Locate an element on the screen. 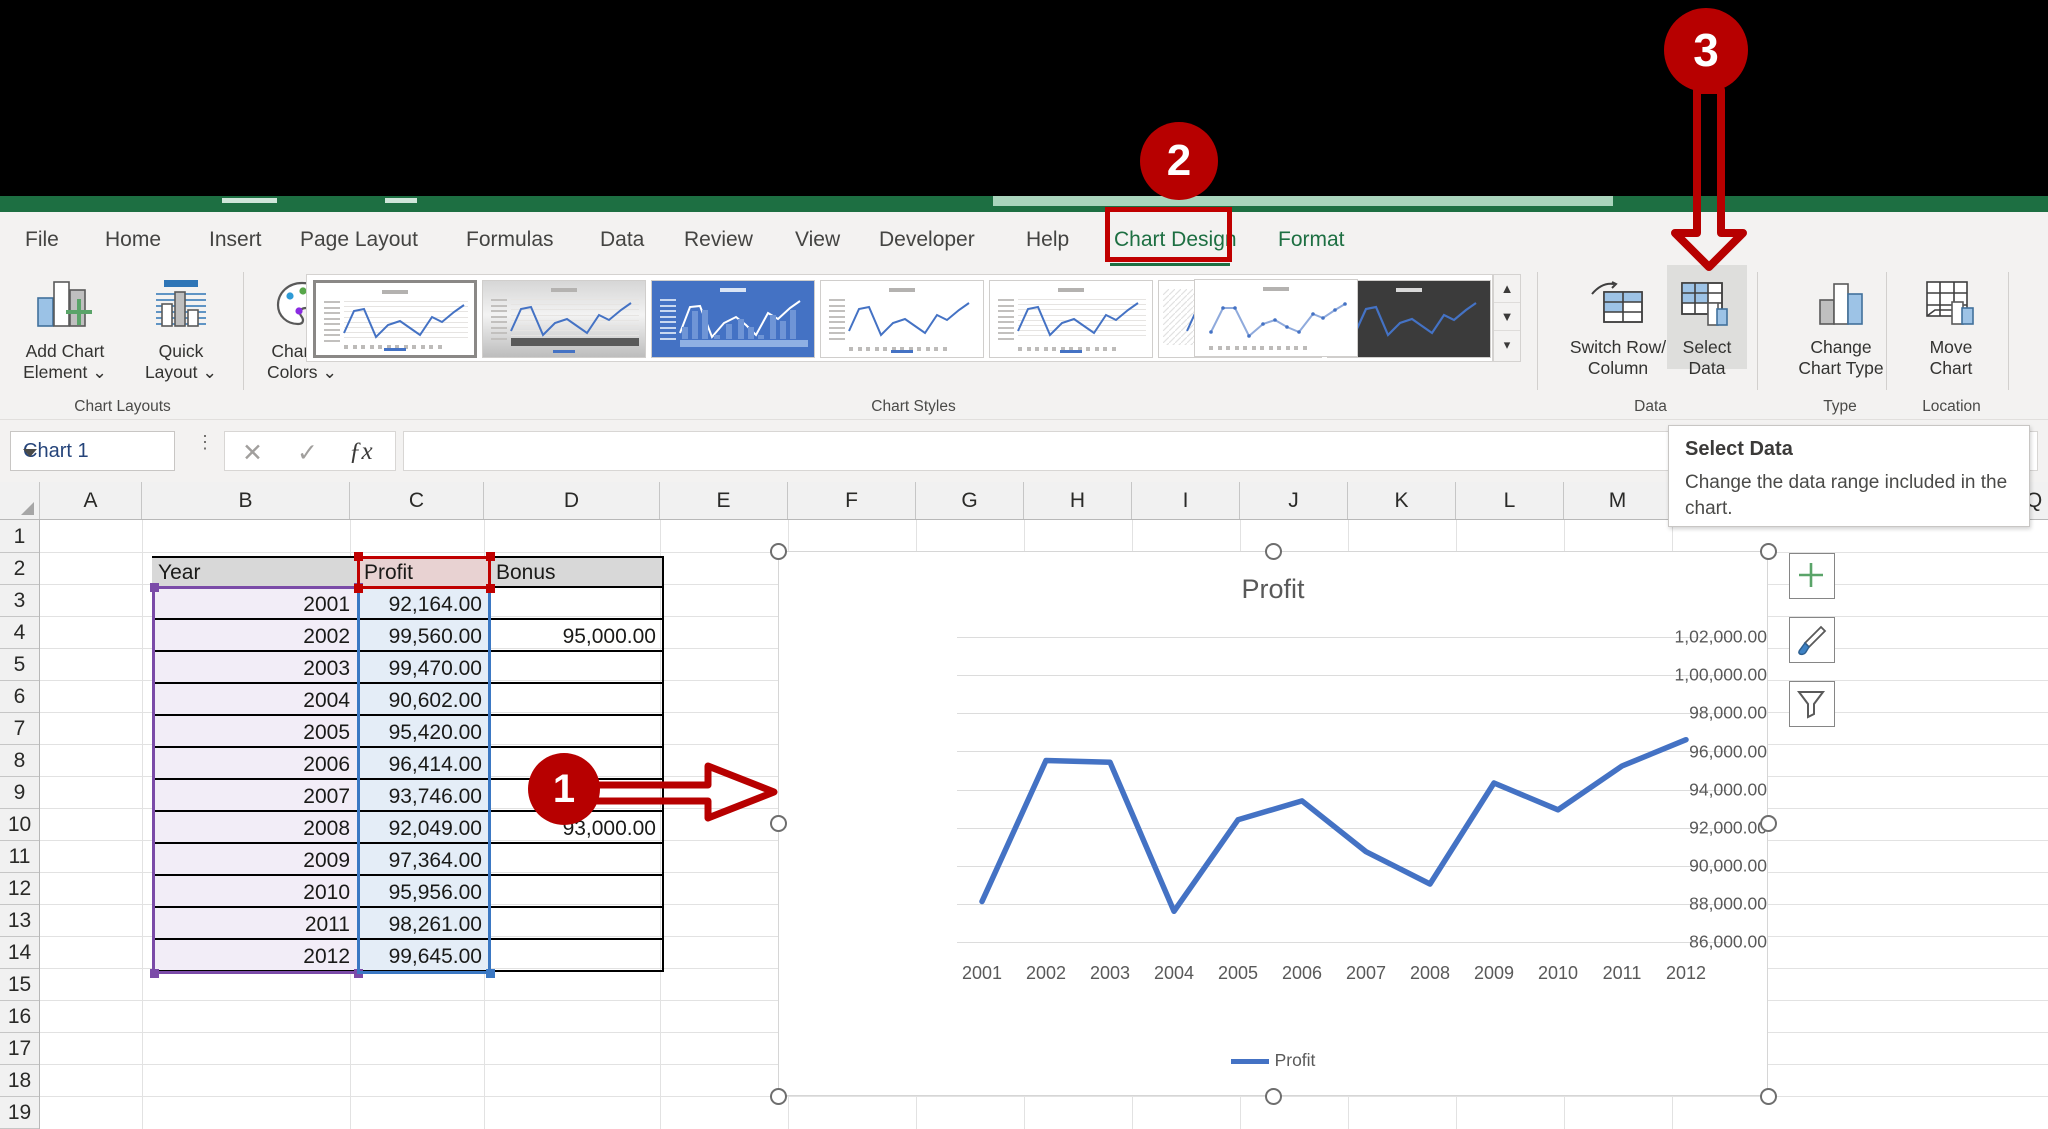 This screenshot has width=2048, height=1129. column-header-H: H is located at coordinates (1078, 500).